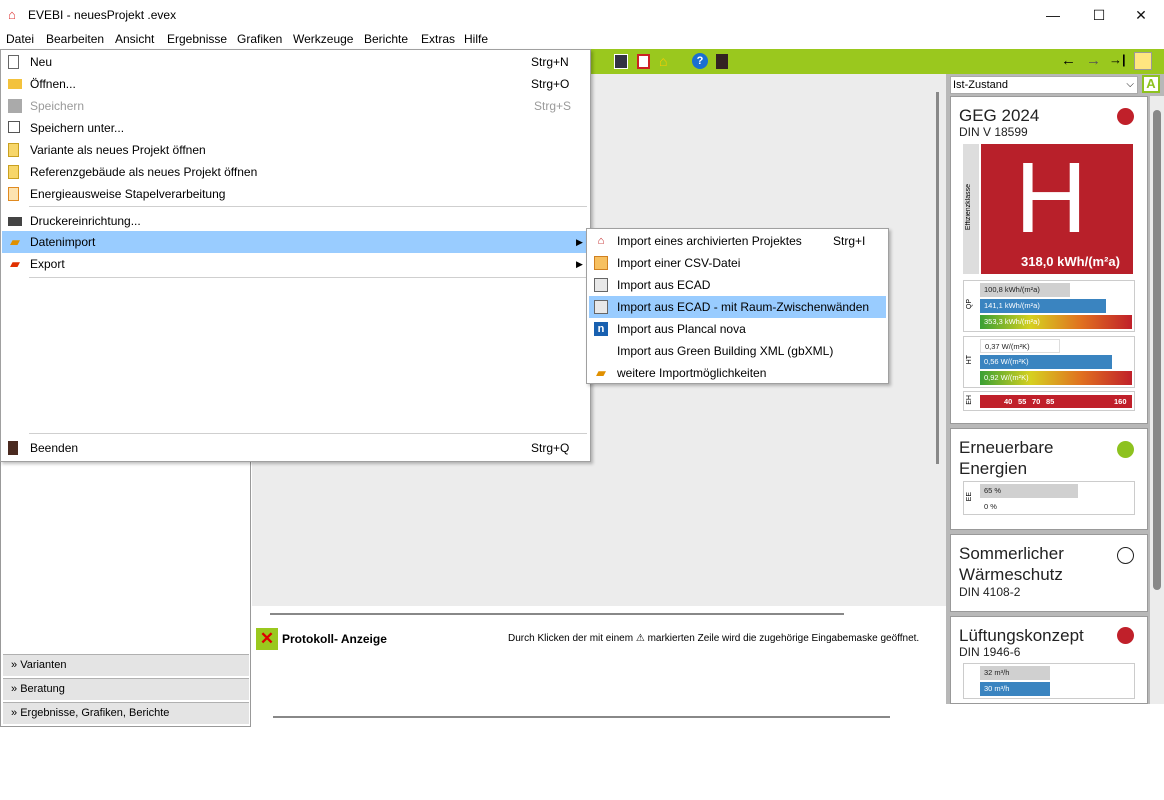  I want to click on eh-chart: EH 40 55 70 85 160, so click(1049, 401).